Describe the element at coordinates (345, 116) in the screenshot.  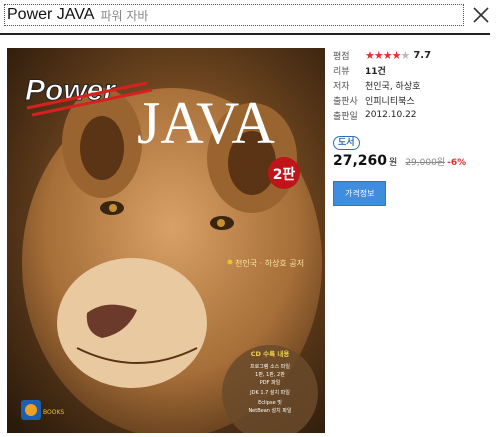
I see `date-label: 출판일` at that location.